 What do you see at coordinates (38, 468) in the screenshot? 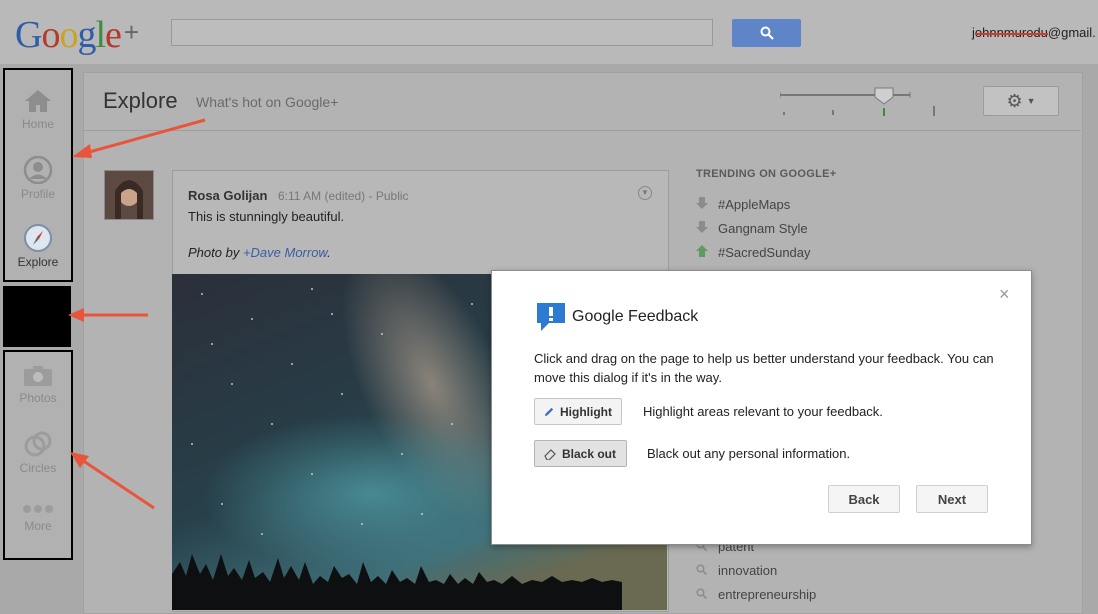
I see `nav-label-circles: Circles` at bounding box center [38, 468].